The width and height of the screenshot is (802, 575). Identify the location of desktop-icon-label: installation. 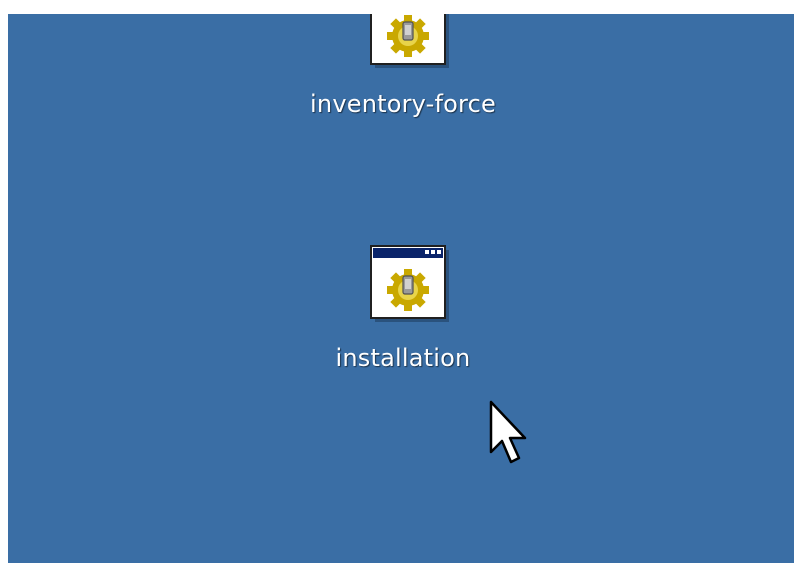
(403, 358).